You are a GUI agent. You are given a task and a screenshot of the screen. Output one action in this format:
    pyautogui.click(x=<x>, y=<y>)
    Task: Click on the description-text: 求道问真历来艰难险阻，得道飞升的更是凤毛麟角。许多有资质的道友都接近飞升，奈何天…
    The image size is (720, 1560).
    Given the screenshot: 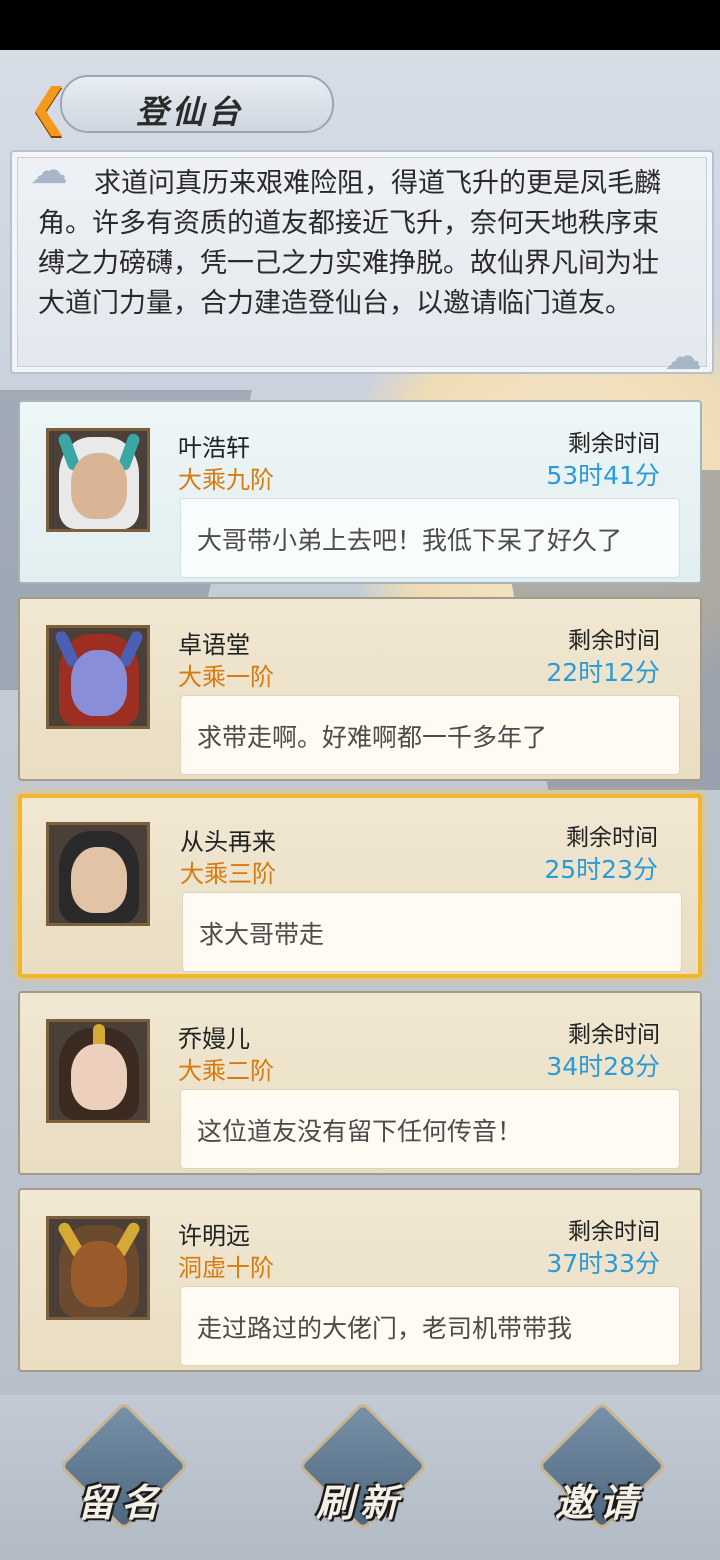 What is the action you would take?
    pyautogui.click(x=349, y=243)
    